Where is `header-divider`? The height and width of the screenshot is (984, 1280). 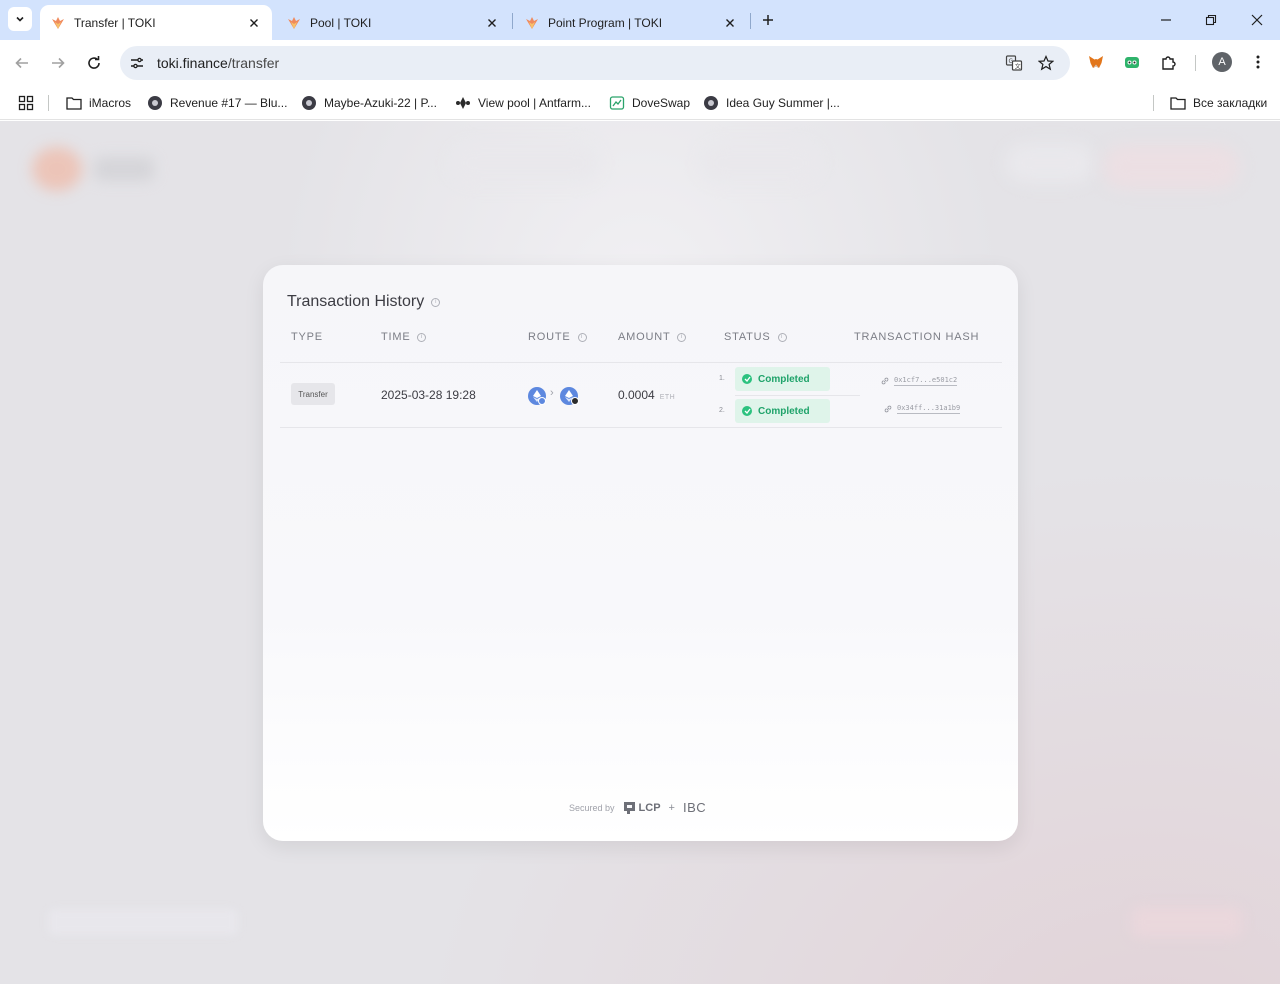
header-divider is located at coordinates (641, 362).